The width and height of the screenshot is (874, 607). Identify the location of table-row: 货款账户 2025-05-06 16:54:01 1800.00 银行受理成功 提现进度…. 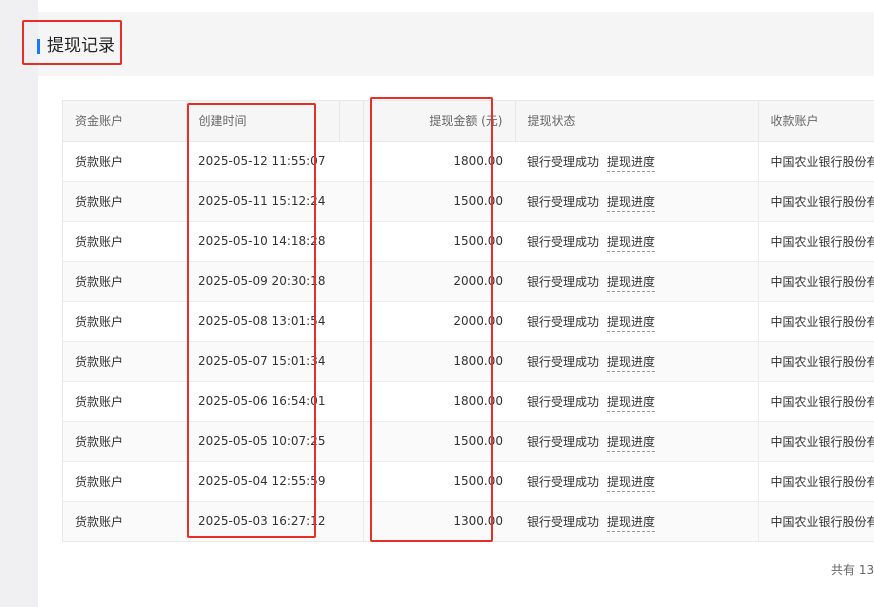
(468, 401).